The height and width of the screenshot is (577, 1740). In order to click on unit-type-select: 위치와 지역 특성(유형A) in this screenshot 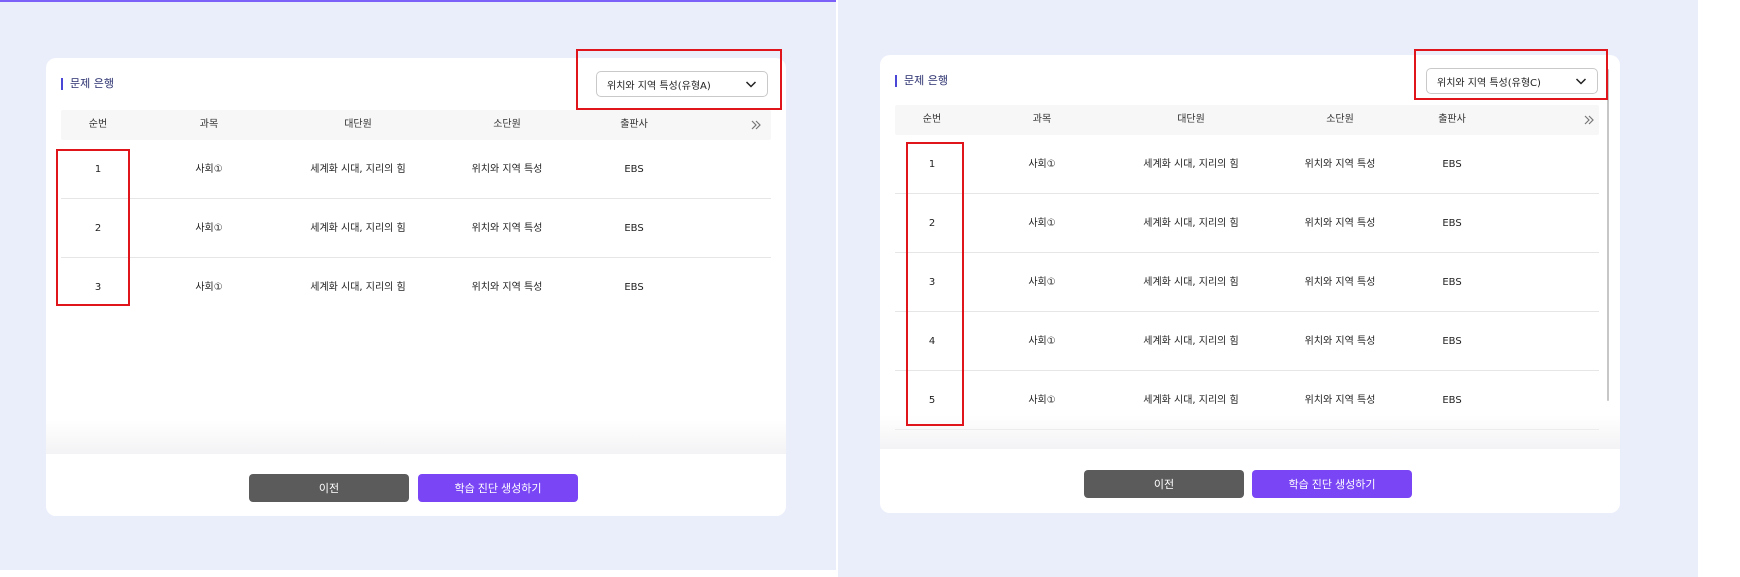, I will do `click(682, 84)`.